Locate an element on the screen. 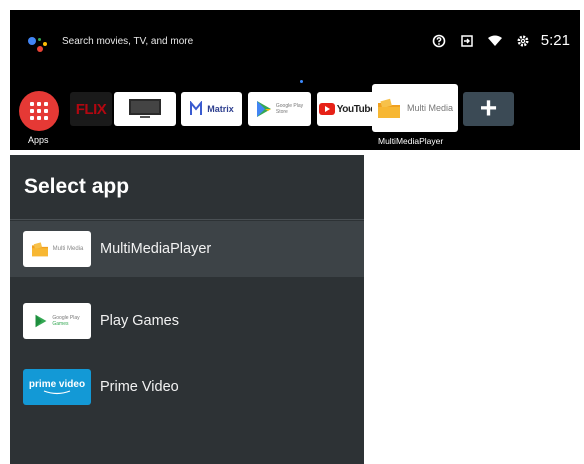  input-source-icon is located at coordinates (467, 41).